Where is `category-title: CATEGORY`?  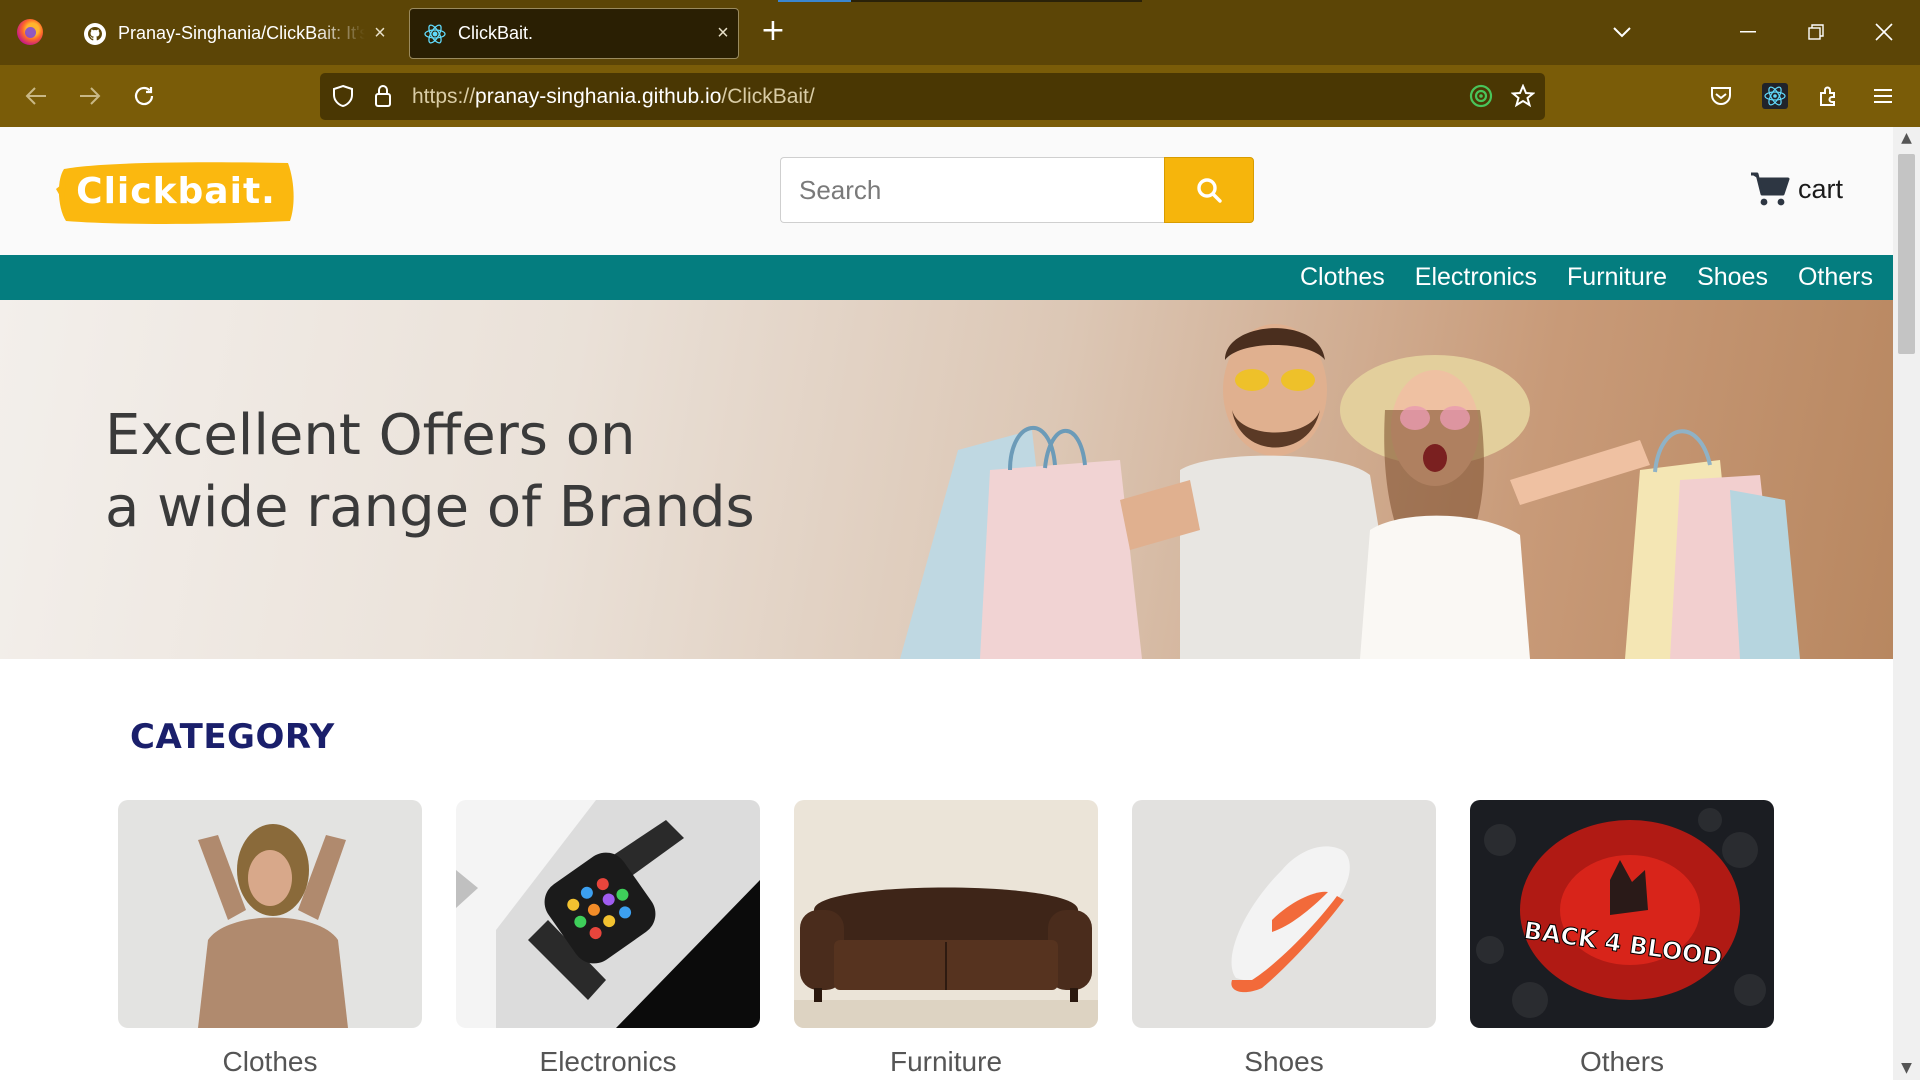 category-title: CATEGORY is located at coordinates (232, 737).